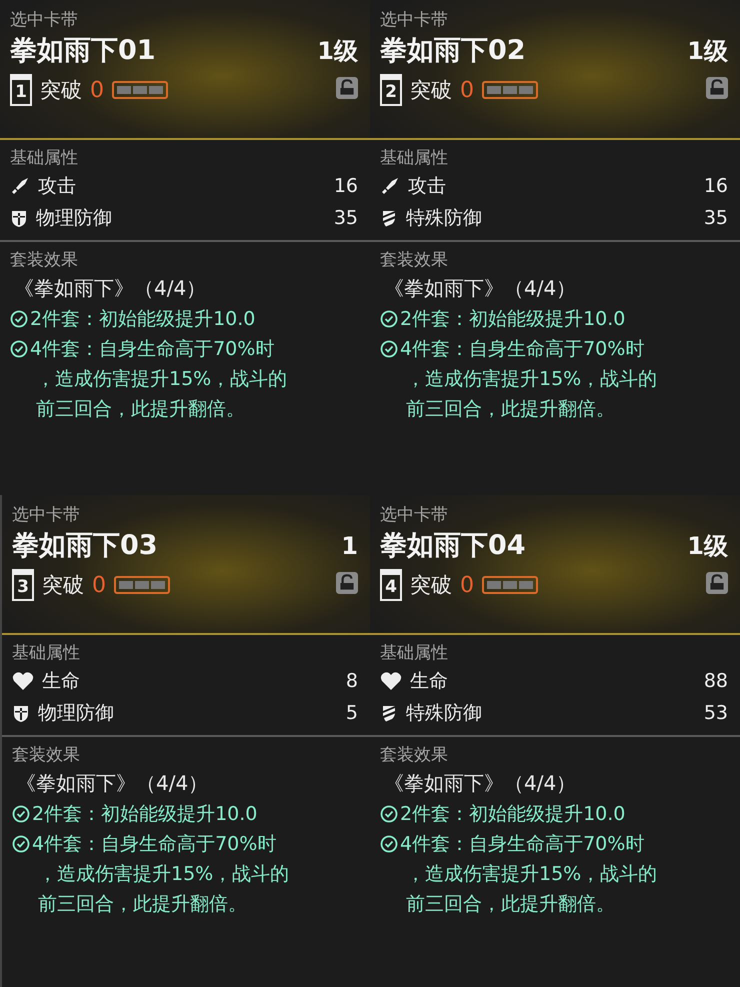 The image size is (740, 987). Describe the element at coordinates (352, 681) in the screenshot. I see `stat-value: 8` at that location.